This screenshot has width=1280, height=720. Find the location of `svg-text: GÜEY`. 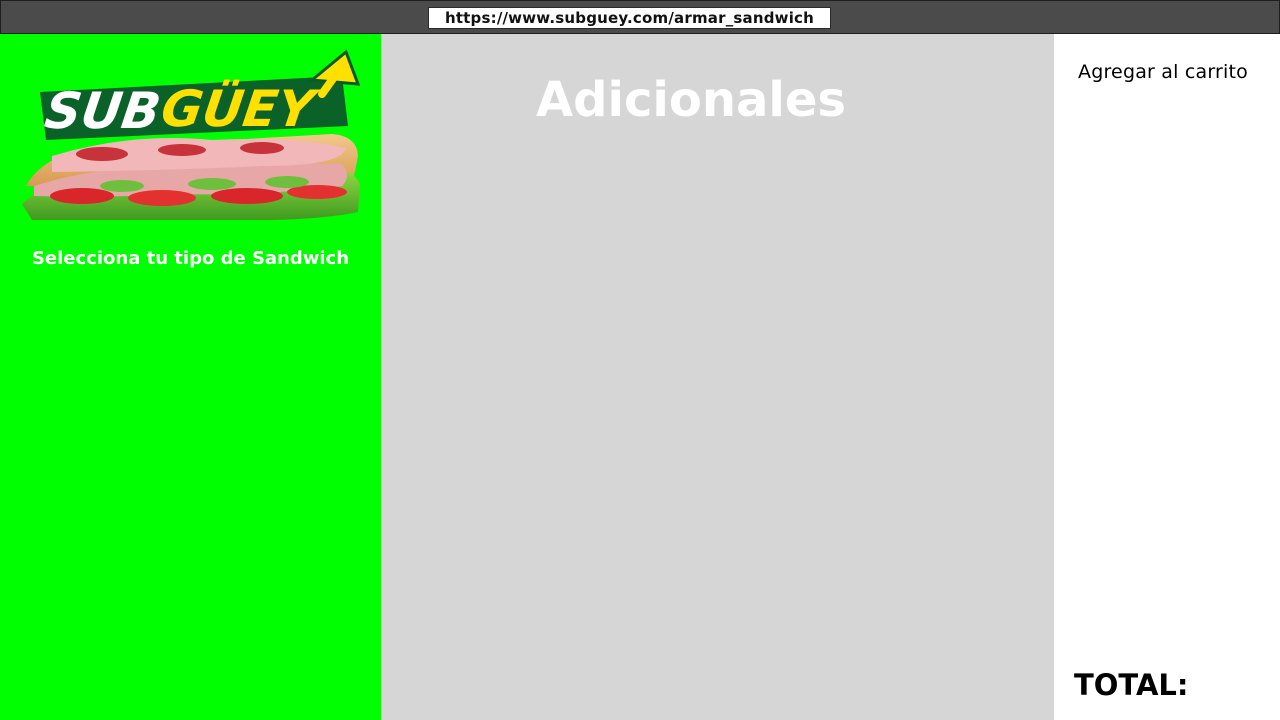

svg-text: GÜEY is located at coordinates (240, 108).